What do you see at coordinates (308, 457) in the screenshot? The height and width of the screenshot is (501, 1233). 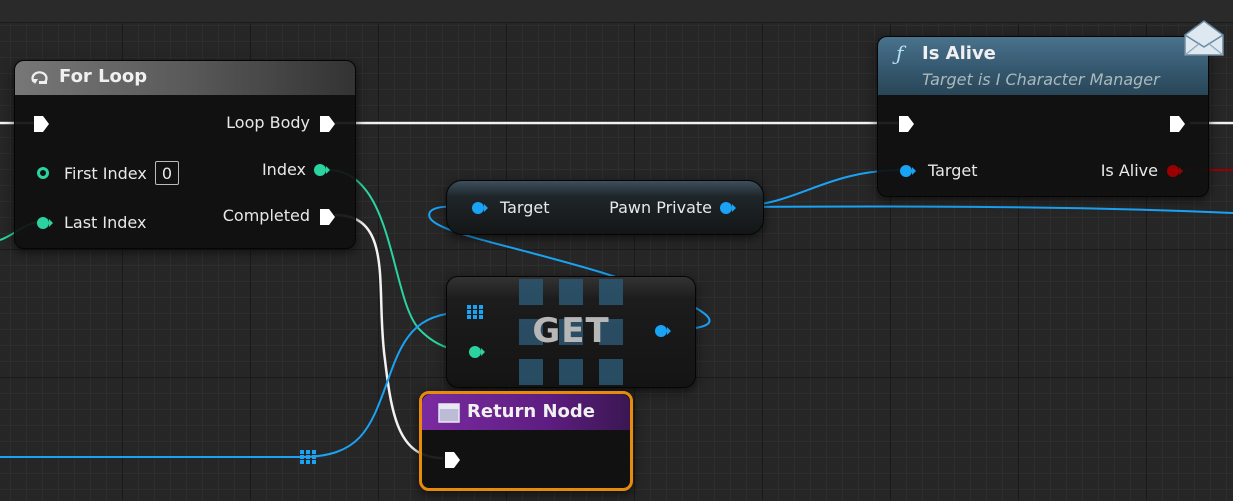 I see `array-reroute-icon` at bounding box center [308, 457].